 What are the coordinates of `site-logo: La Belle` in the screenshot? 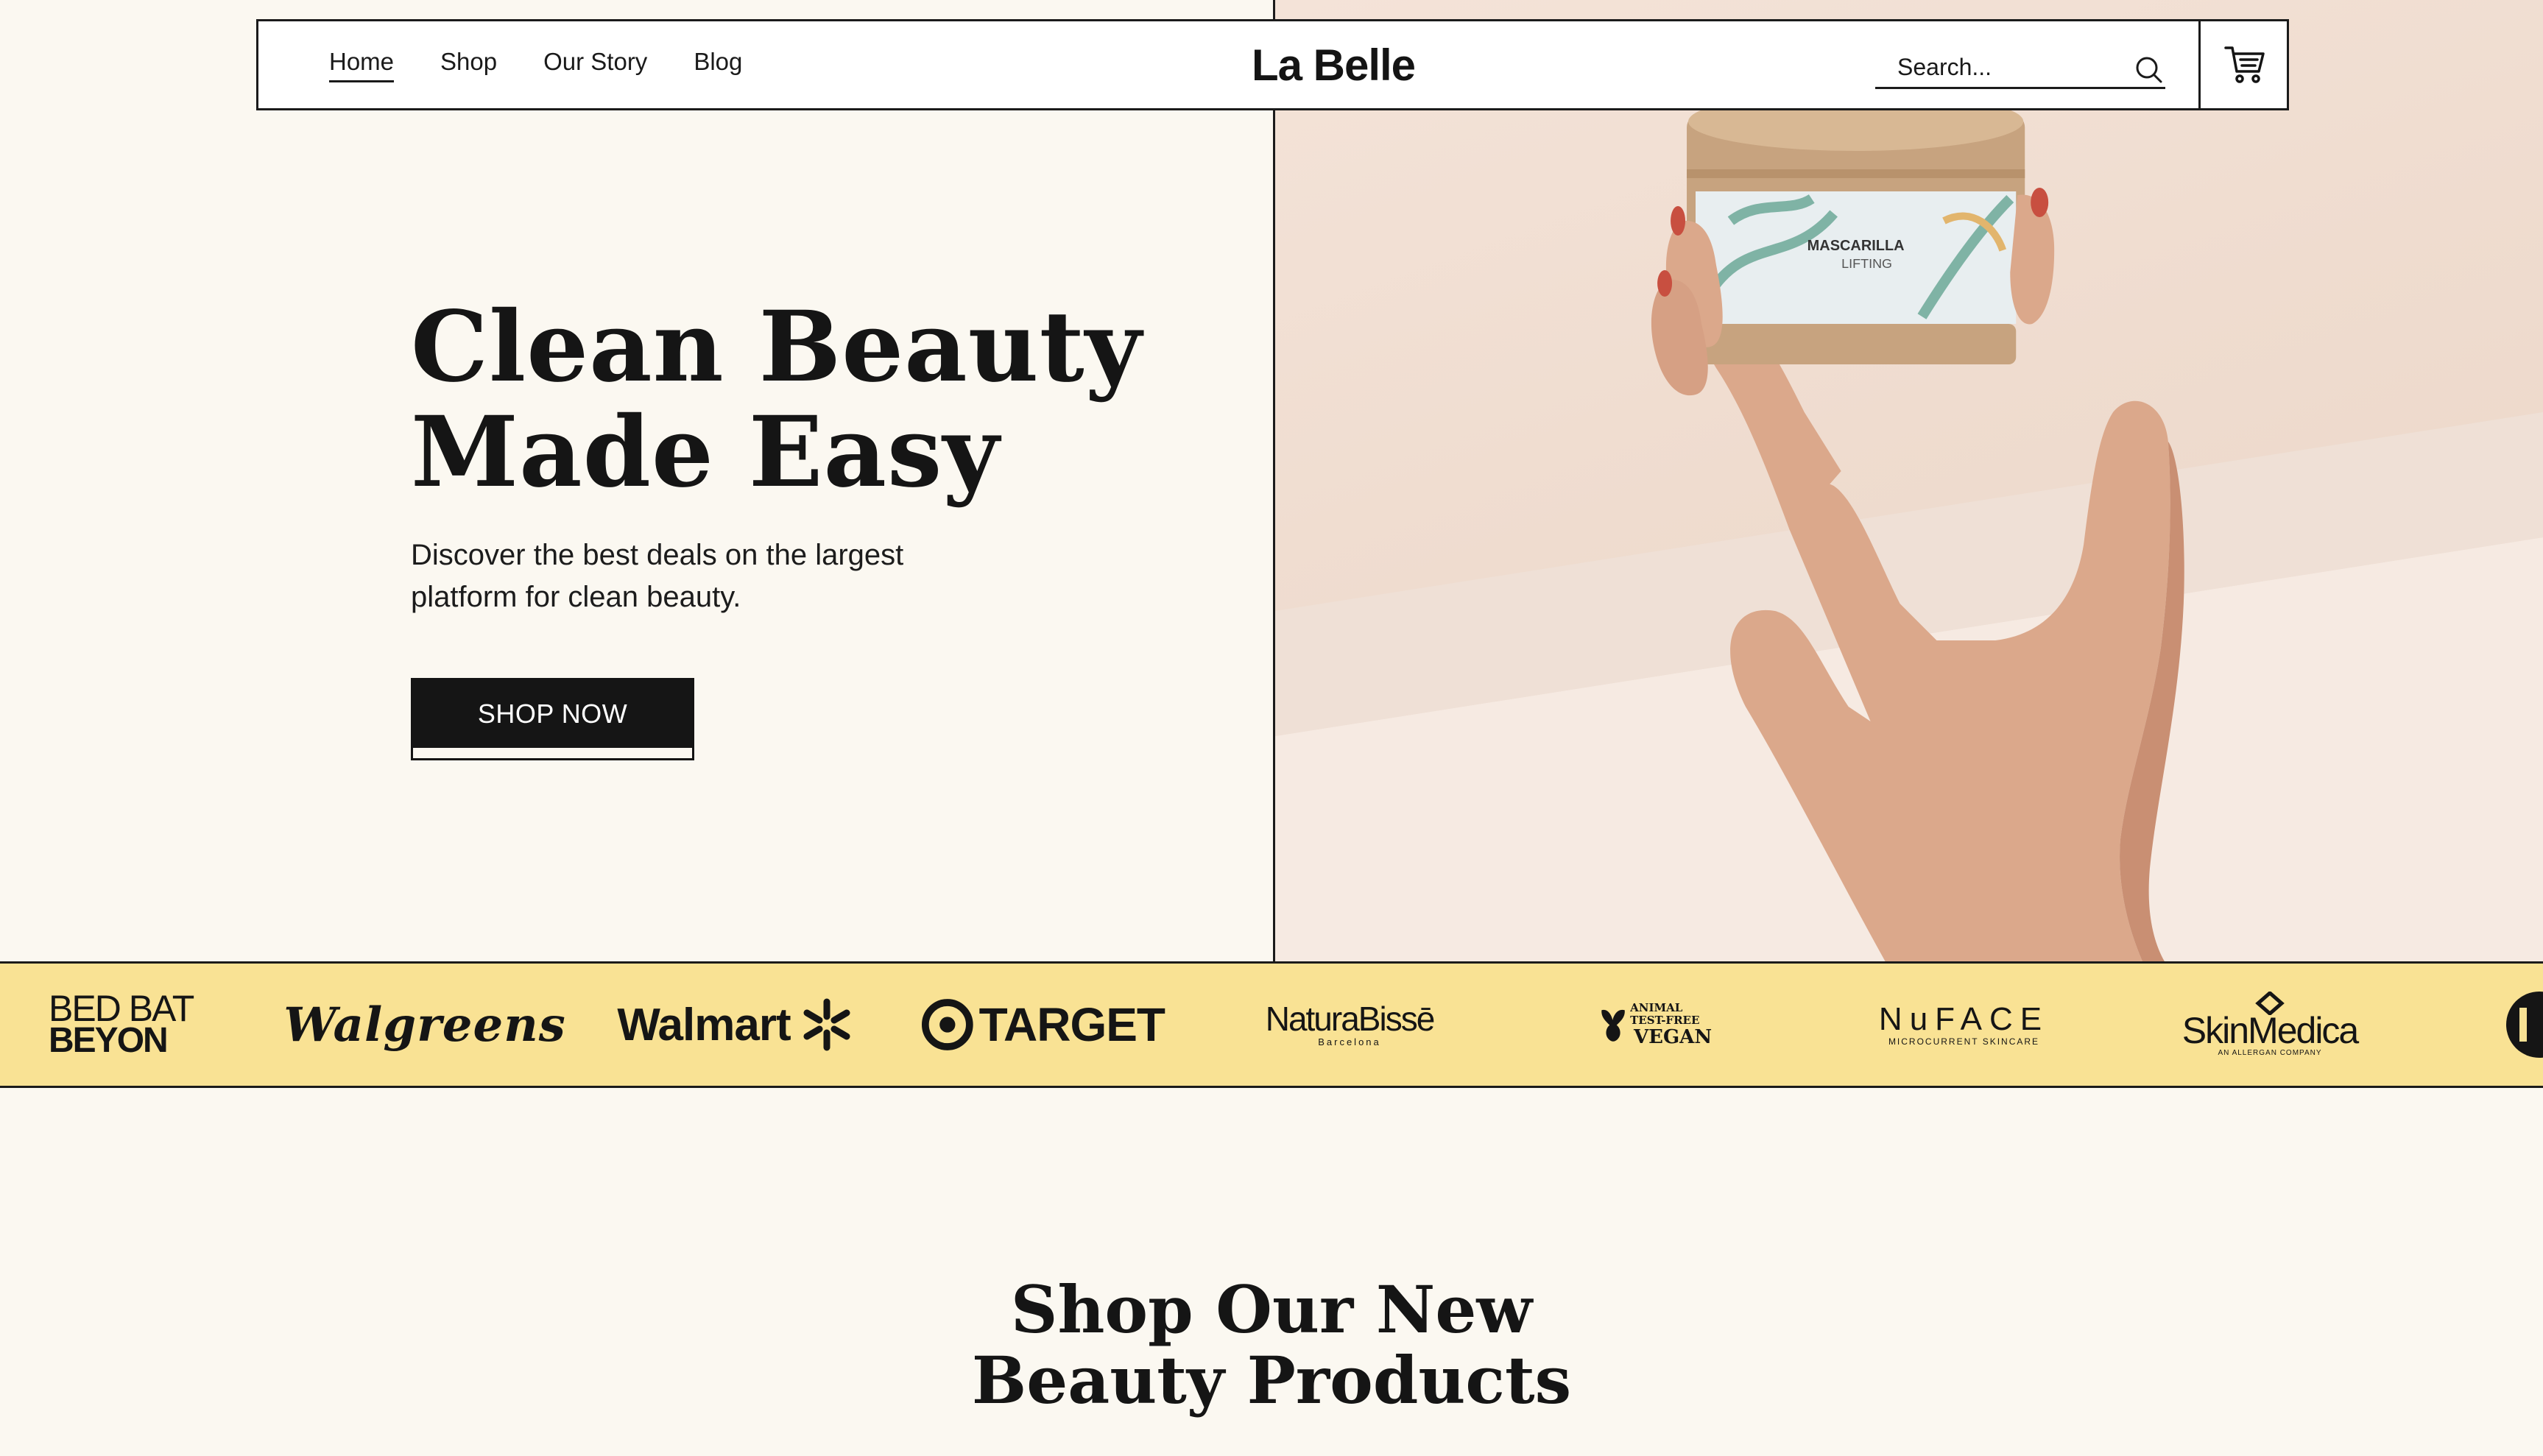 It's located at (1333, 64).